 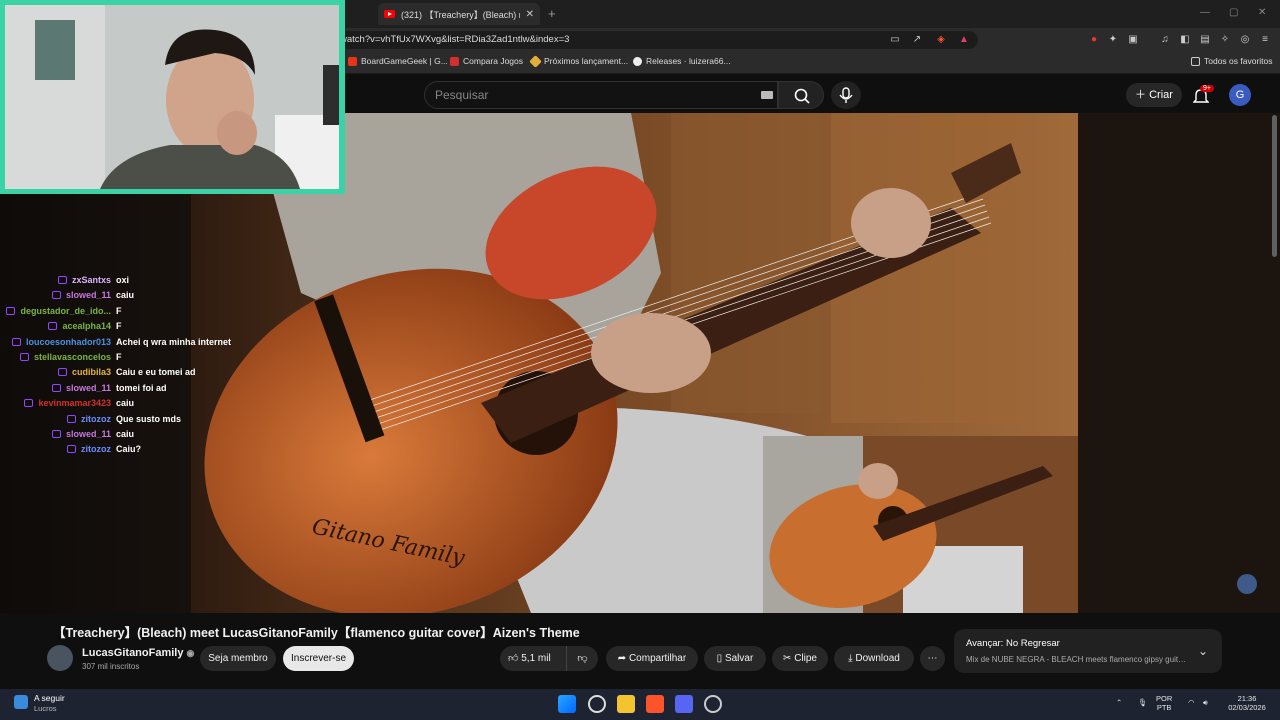 I want to click on github-icon, so click(x=637, y=61).